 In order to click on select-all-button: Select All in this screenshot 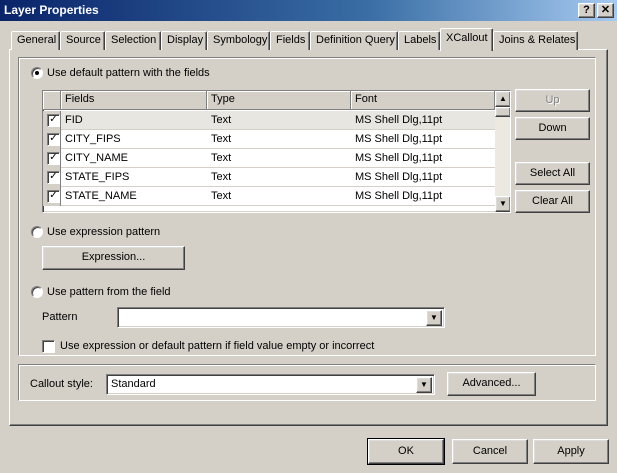, I will do `click(552, 173)`.